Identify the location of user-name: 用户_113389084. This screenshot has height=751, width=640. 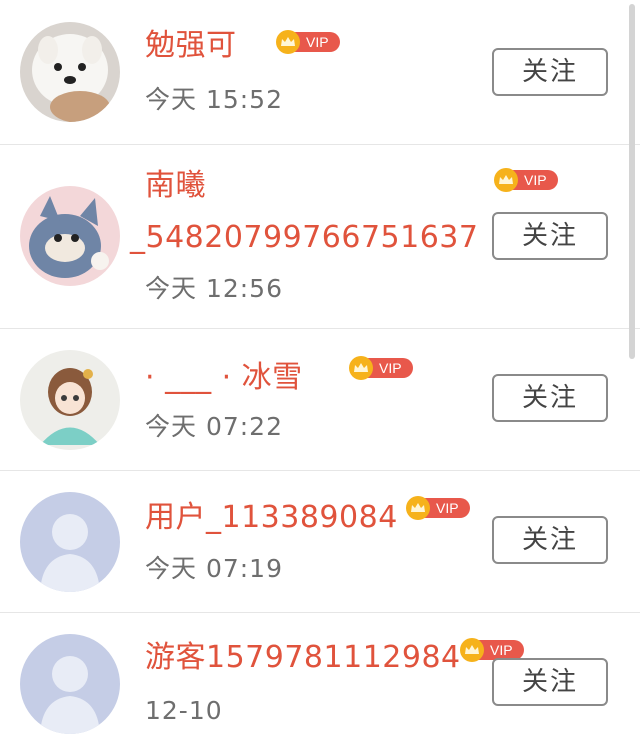
(271, 518).